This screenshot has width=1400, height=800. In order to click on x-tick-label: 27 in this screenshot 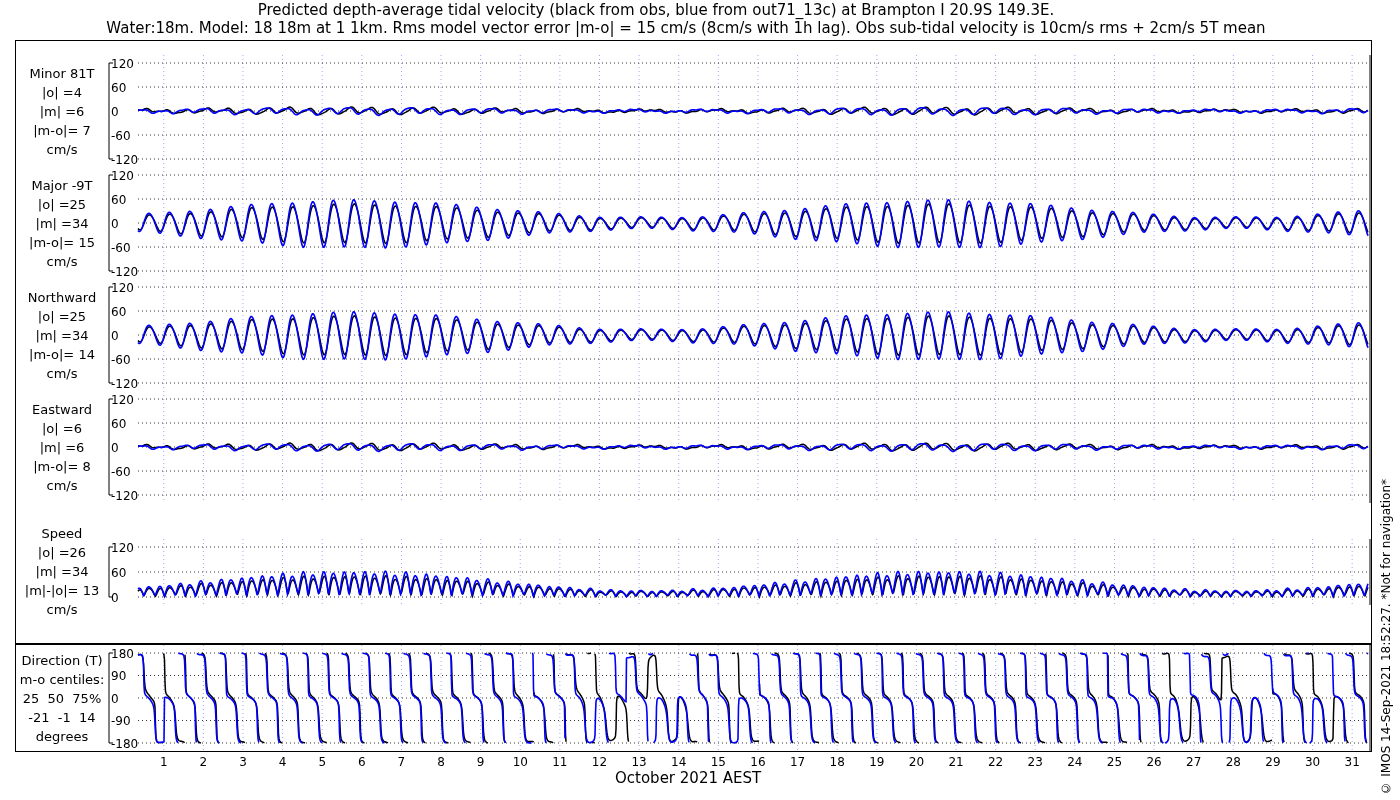, I will do `click(1194, 762)`.